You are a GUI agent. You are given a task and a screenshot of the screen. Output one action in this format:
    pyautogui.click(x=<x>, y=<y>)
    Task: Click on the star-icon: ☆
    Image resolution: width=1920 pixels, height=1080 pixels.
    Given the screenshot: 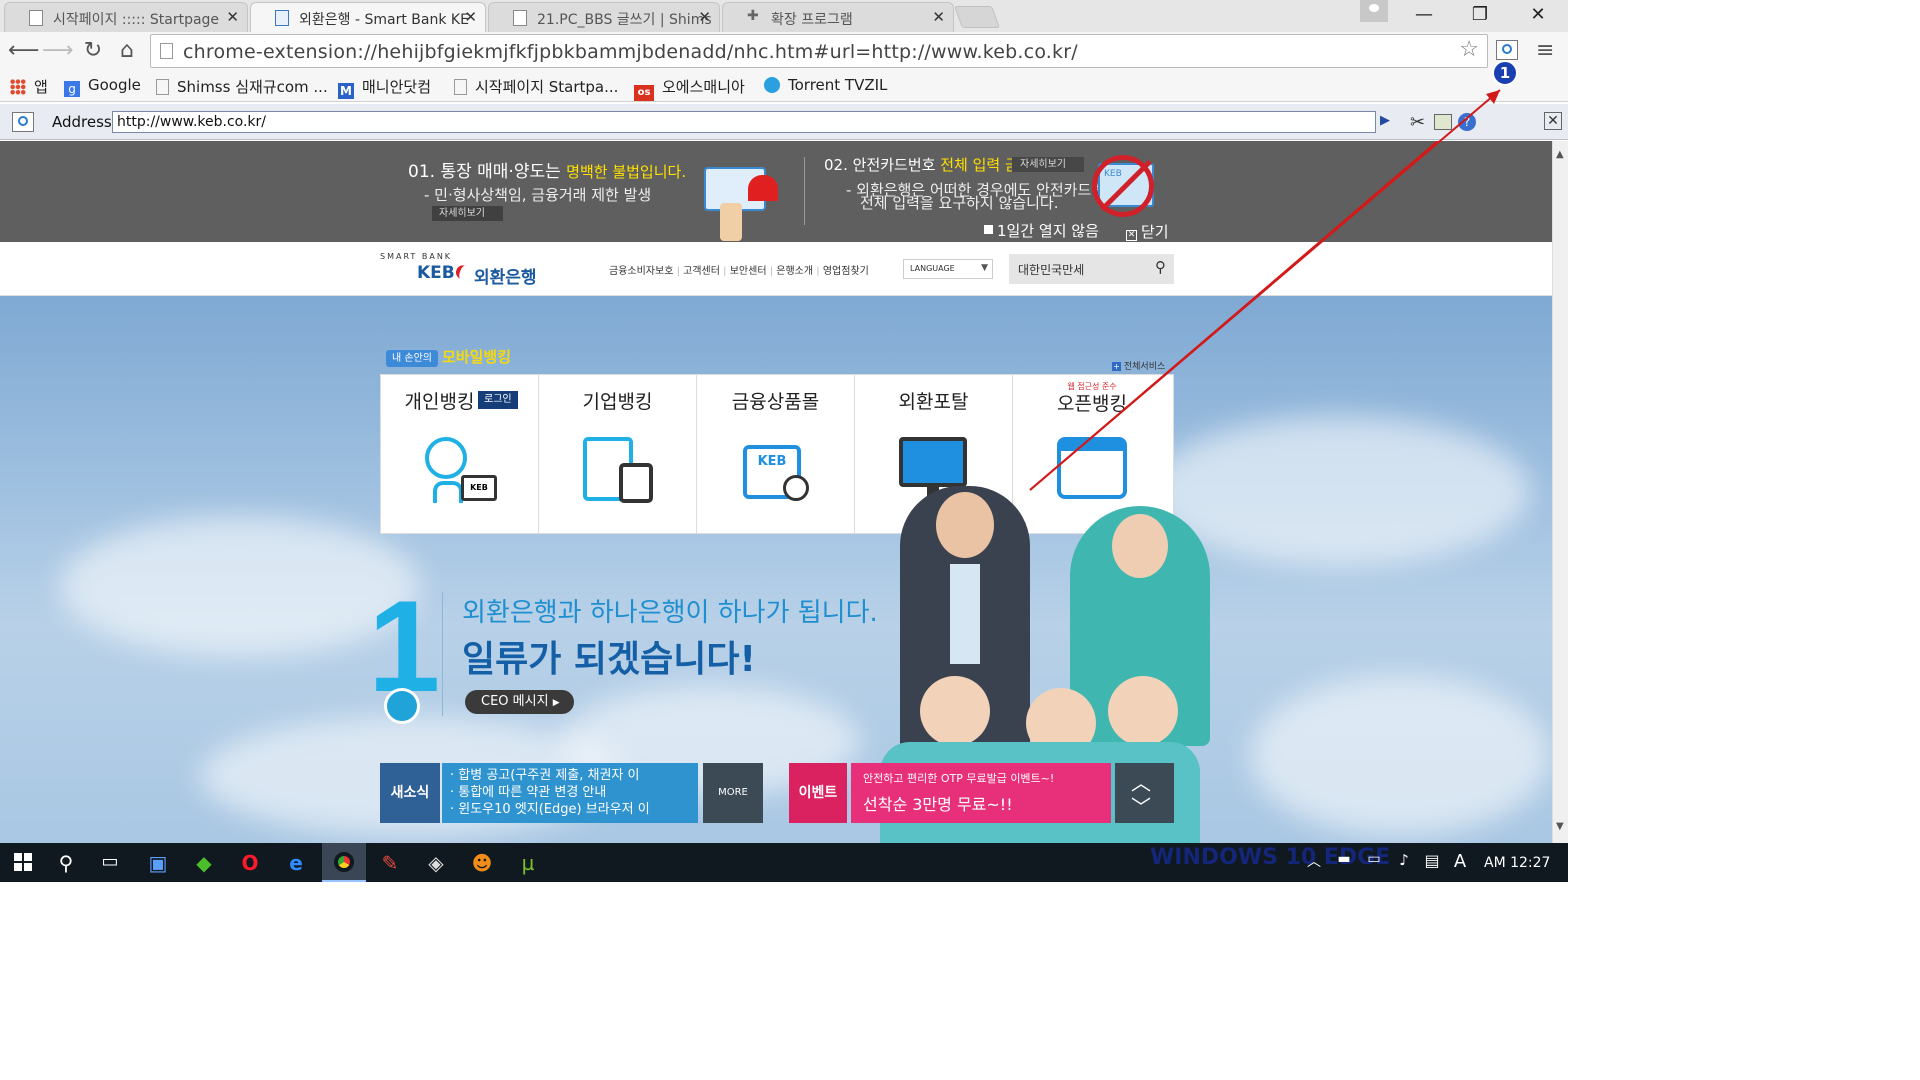 What is the action you would take?
    pyautogui.click(x=1469, y=49)
    